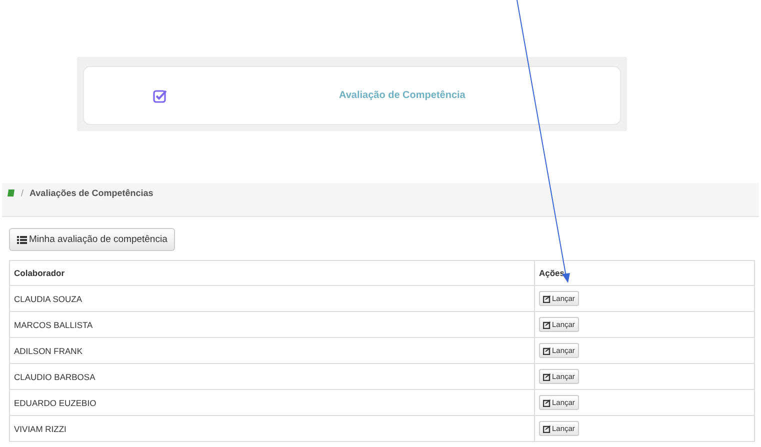 The image size is (761, 447). What do you see at coordinates (644, 273) in the screenshot?
I see `column-header: Ações` at bounding box center [644, 273].